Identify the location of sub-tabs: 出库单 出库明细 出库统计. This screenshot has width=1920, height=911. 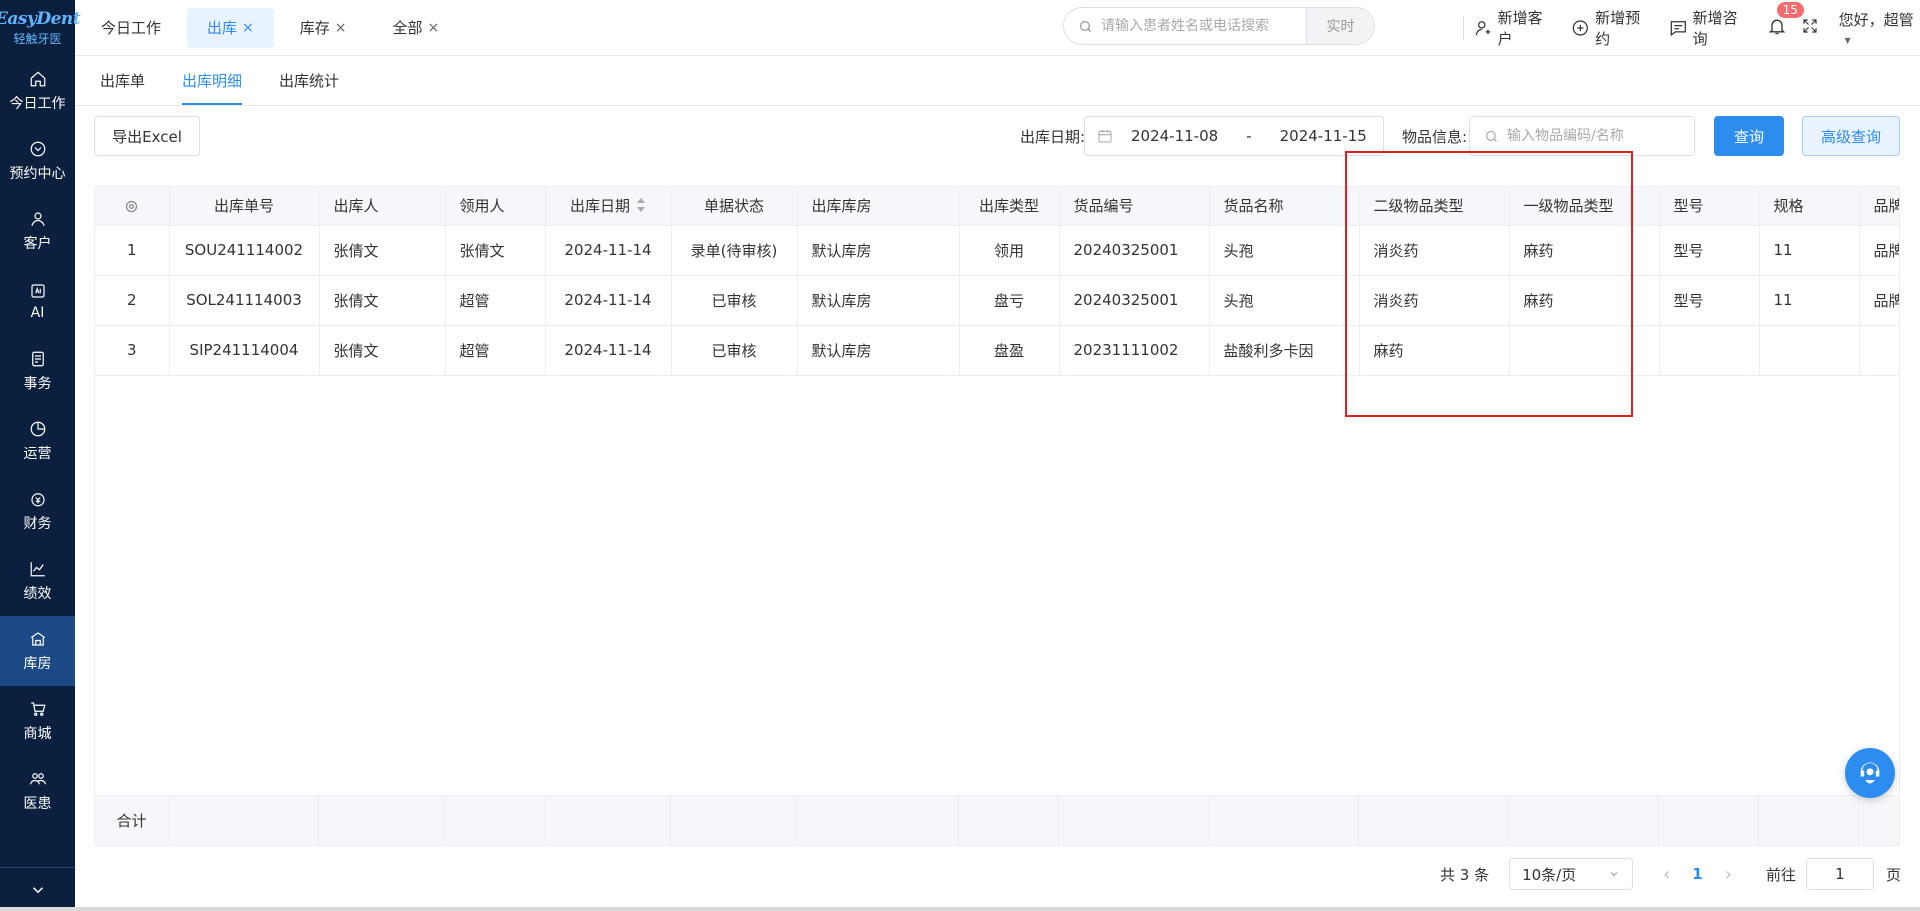
(997, 81).